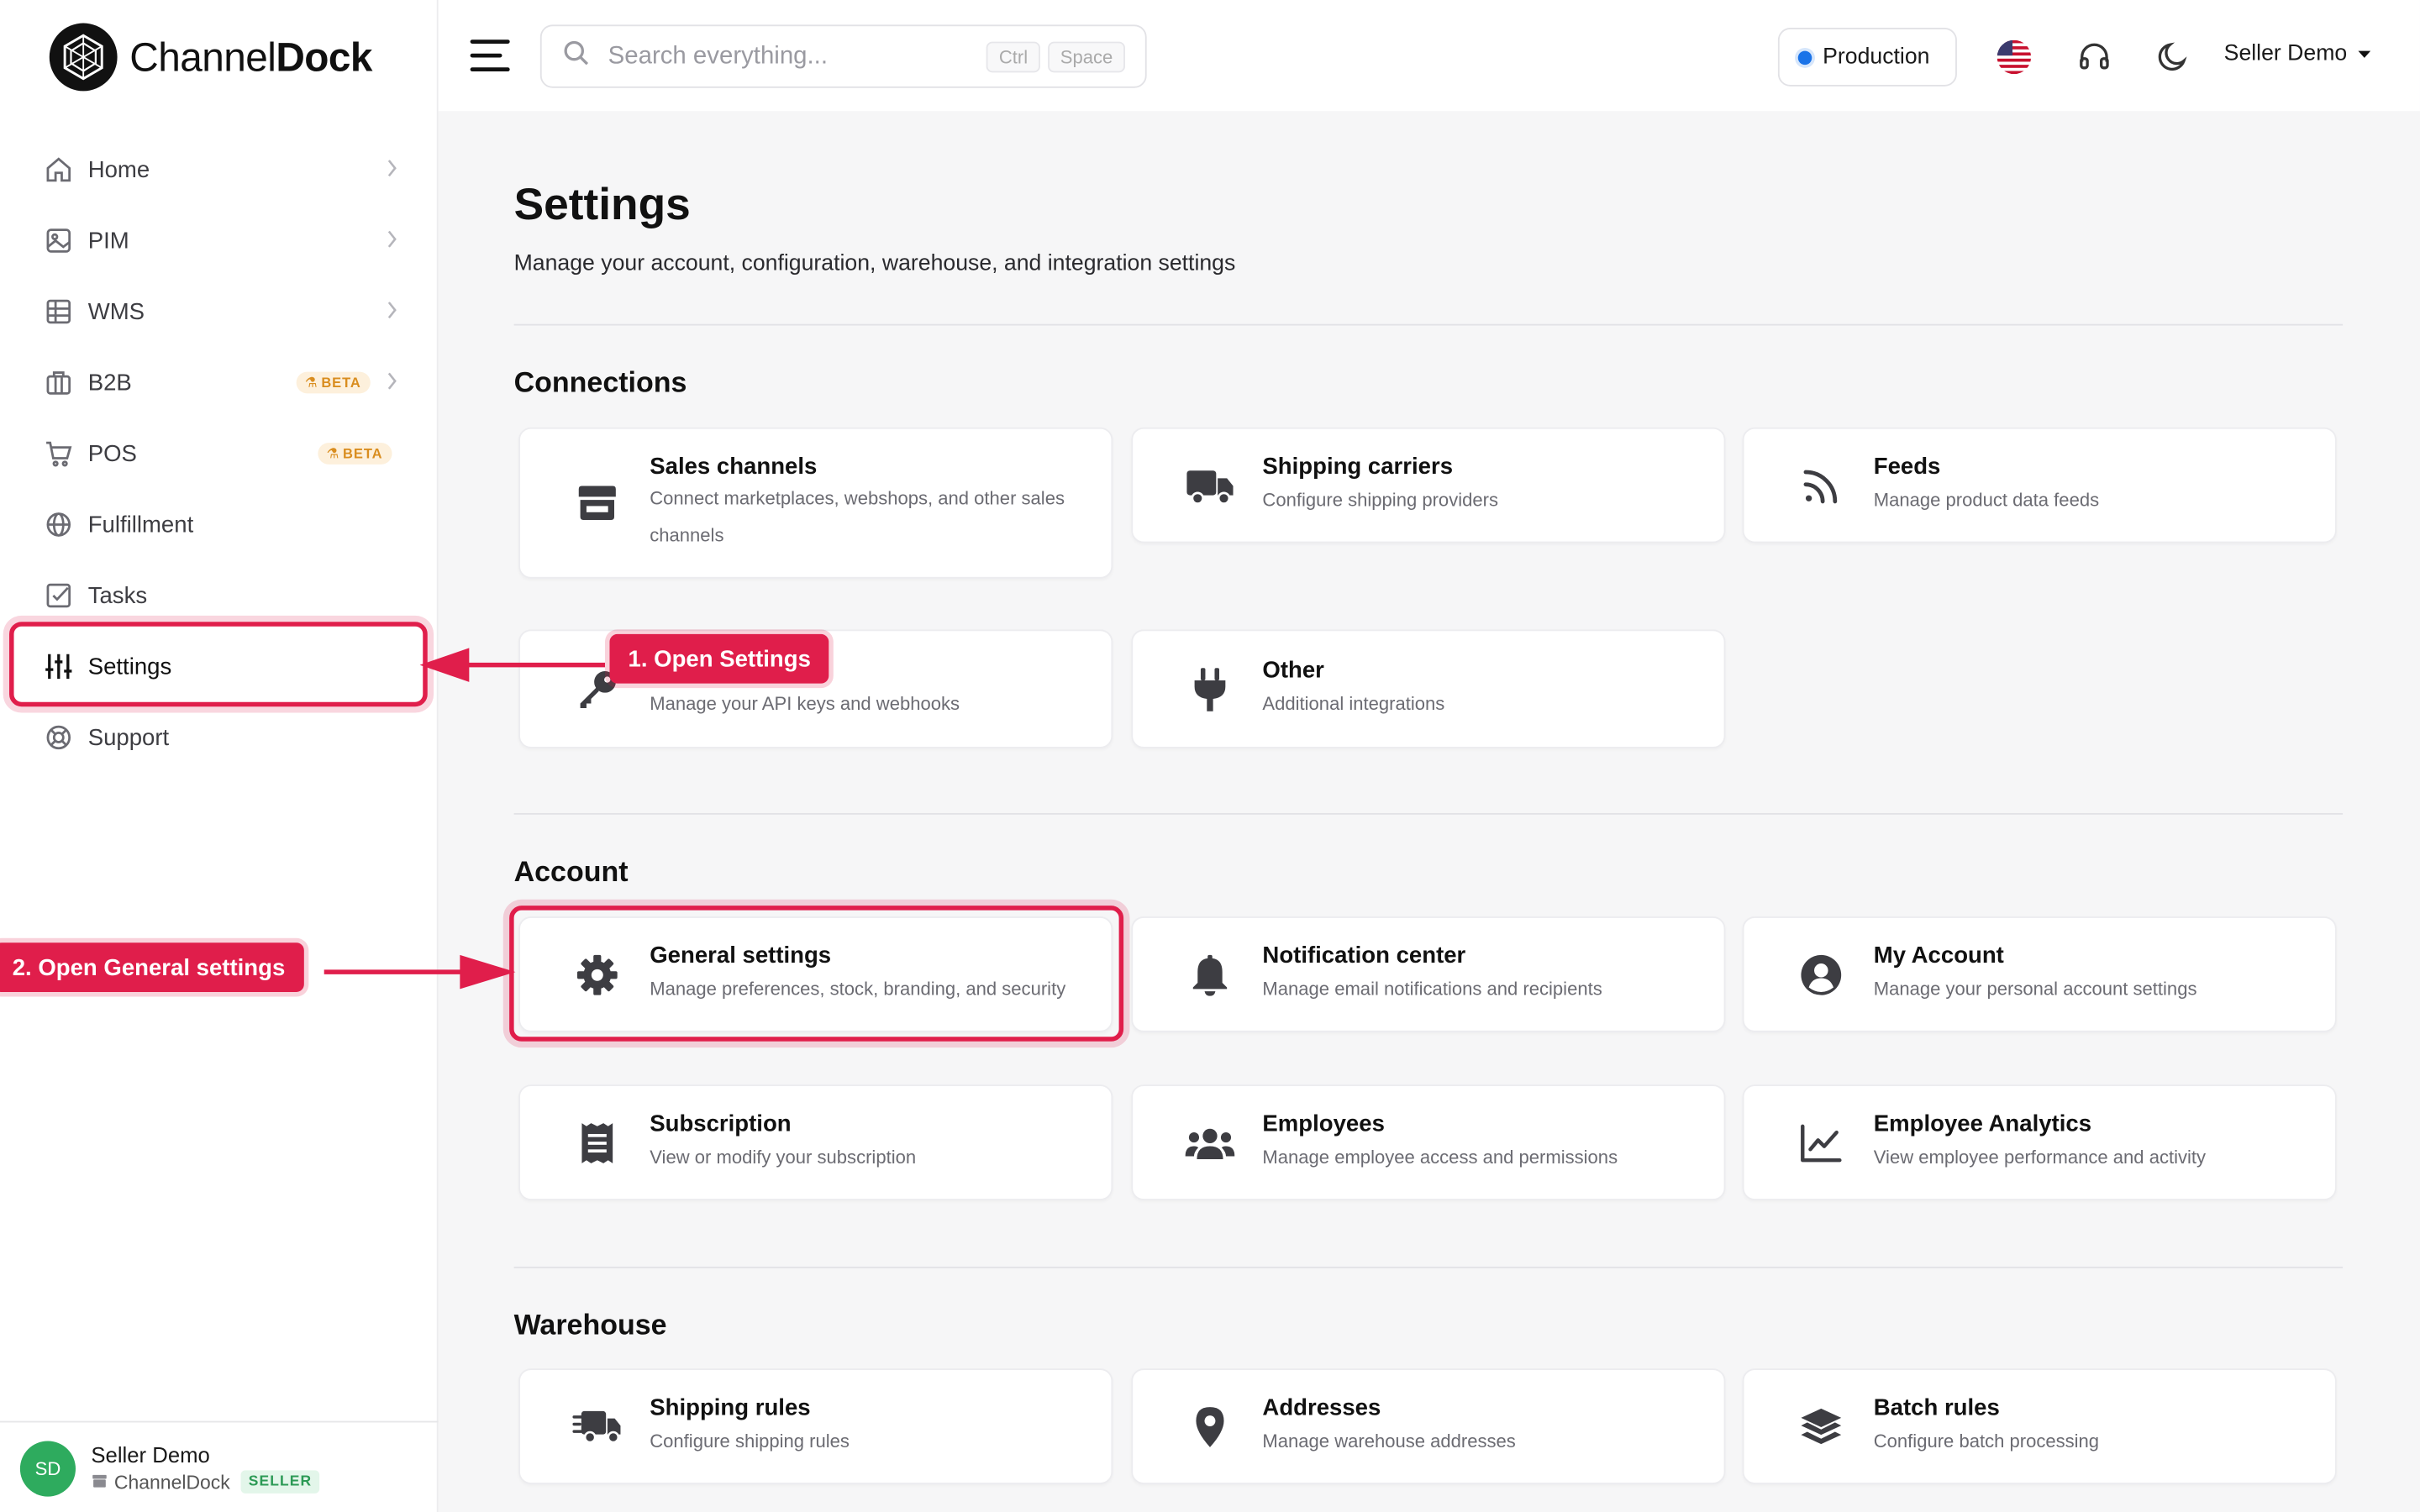 Image resolution: width=2420 pixels, height=1512 pixels. What do you see at coordinates (1936, 1407) in the screenshot?
I see `card-title: Batch rules` at bounding box center [1936, 1407].